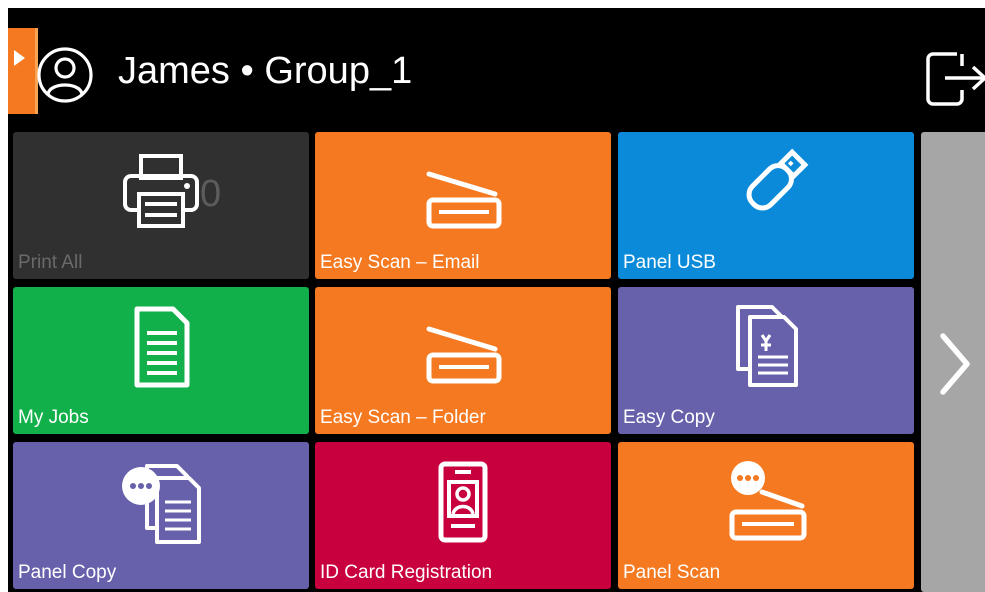  What do you see at coordinates (19, 58) in the screenshot?
I see `play-arrow-icon` at bounding box center [19, 58].